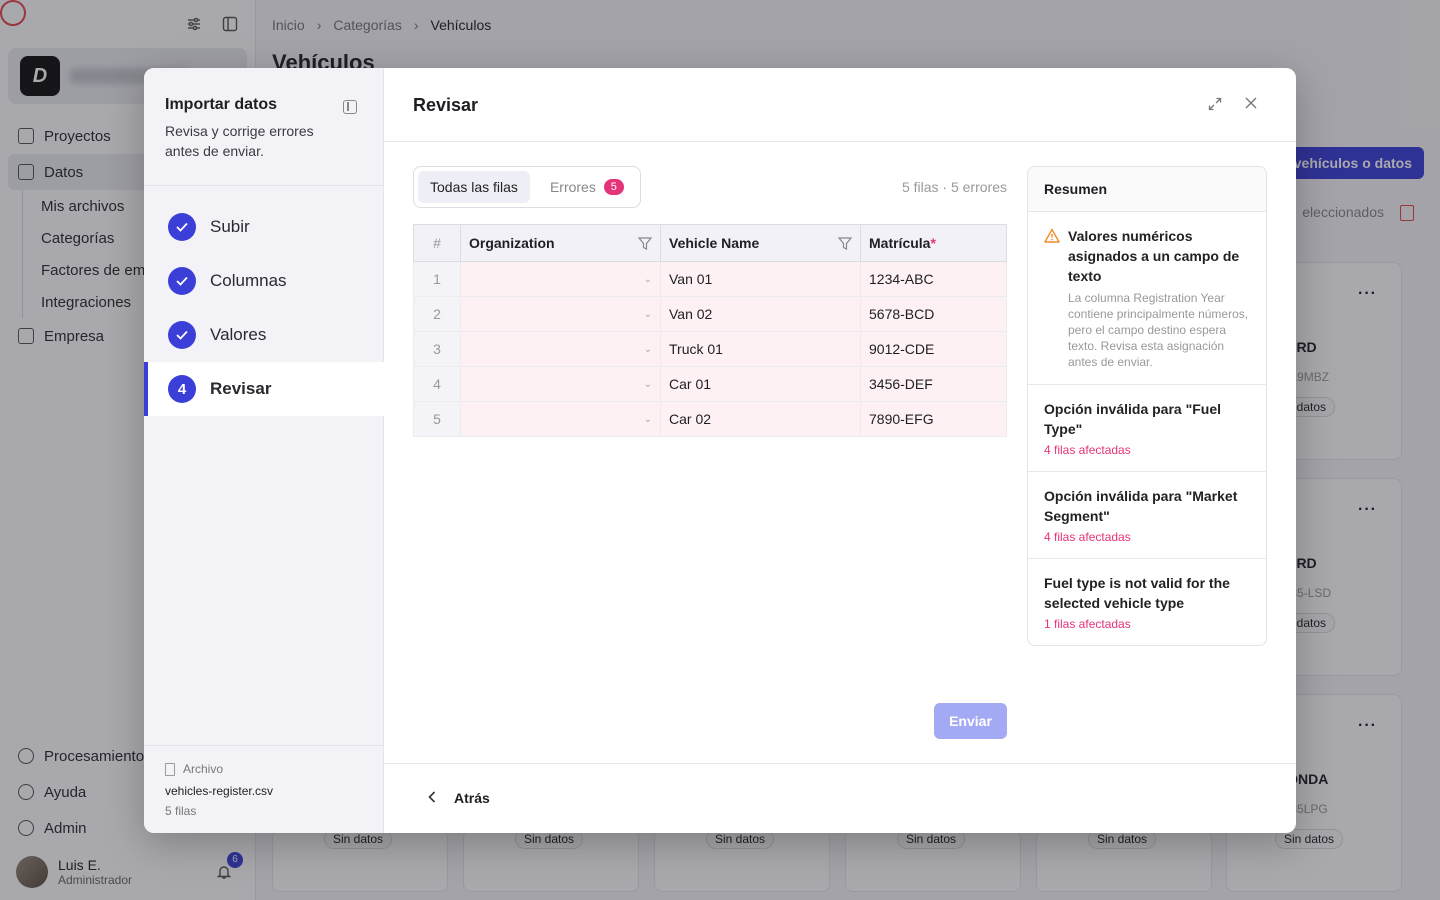  What do you see at coordinates (437, 419) in the screenshot?
I see `row-number: 5` at bounding box center [437, 419].